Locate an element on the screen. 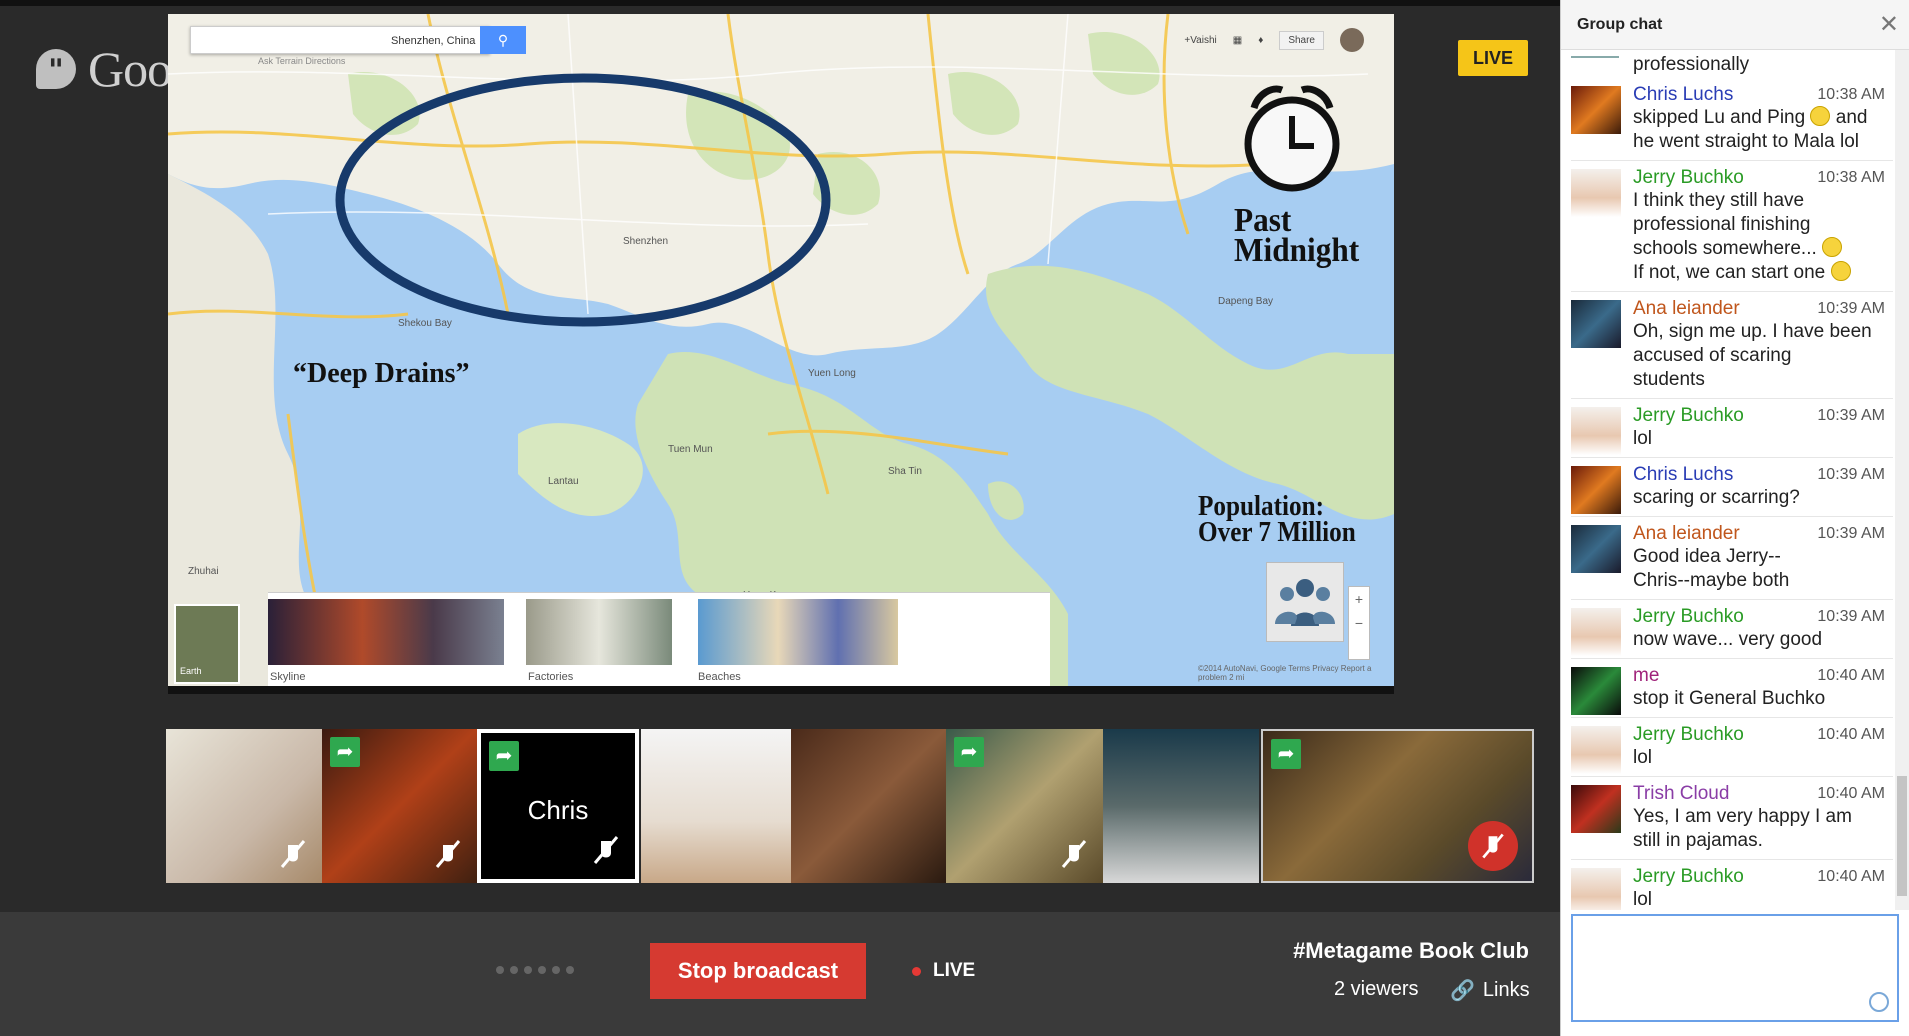 The image size is (1909, 1036). map-search-input: Shenzhen, China is located at coordinates (340, 40).